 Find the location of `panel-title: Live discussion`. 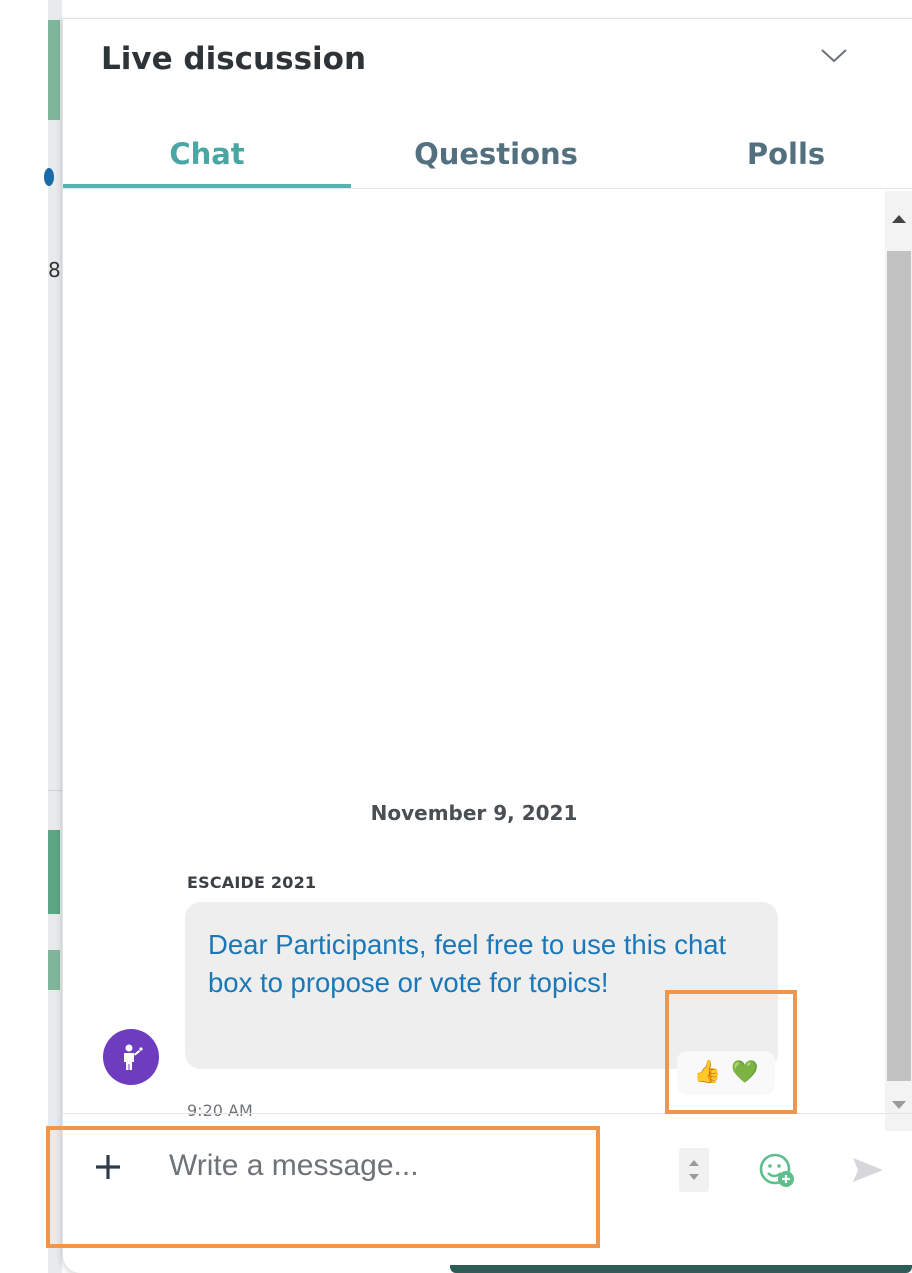

panel-title: Live discussion is located at coordinates (234, 59).